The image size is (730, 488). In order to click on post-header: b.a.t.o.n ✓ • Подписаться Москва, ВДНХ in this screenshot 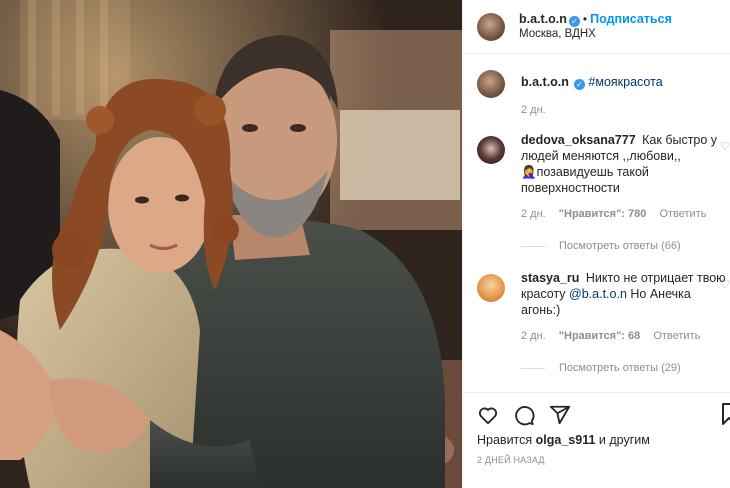, I will do `click(596, 27)`.